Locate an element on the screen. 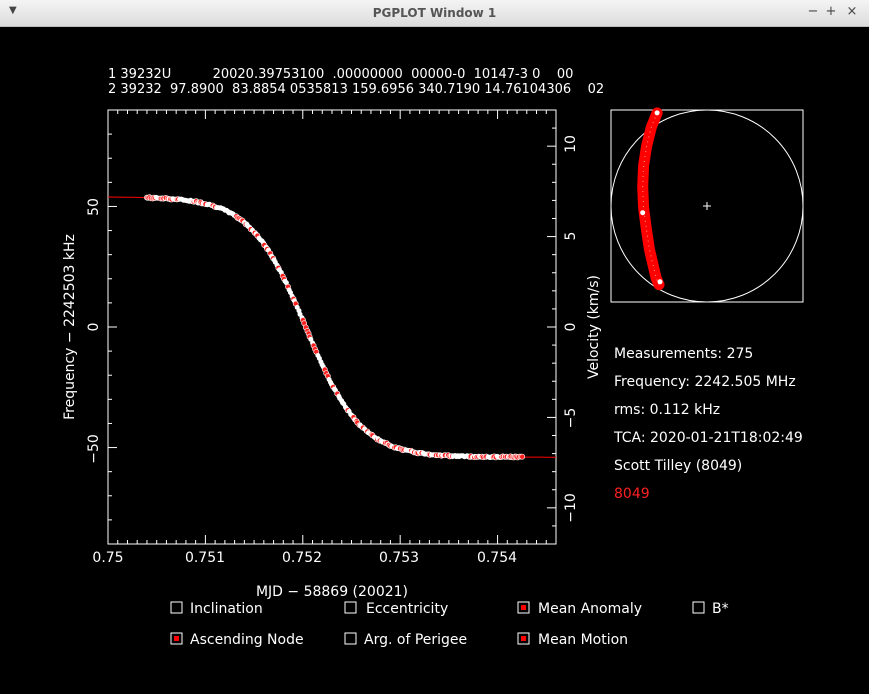  checkbox-label: Mean Anomaly is located at coordinates (590, 609).